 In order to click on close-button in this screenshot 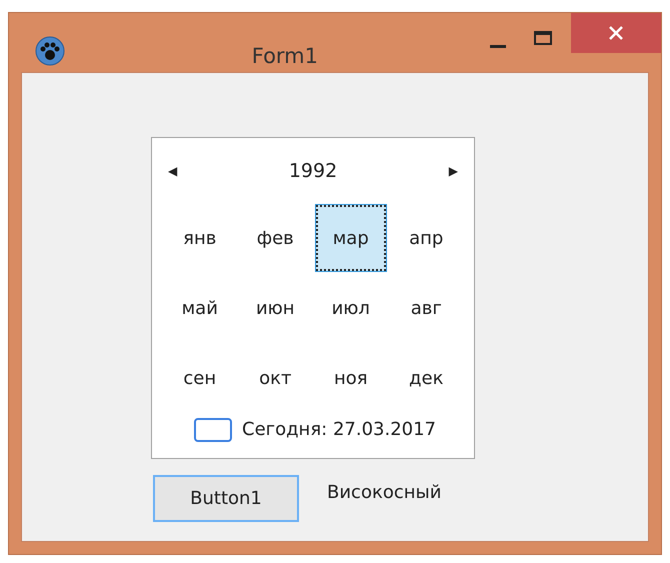, I will do `click(616, 33)`.